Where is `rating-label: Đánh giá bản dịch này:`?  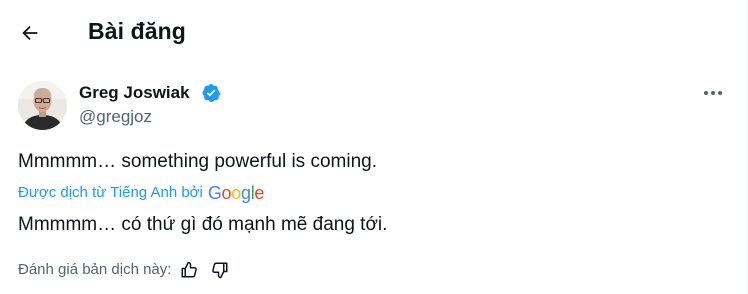 rating-label: Đánh giá bản dịch này: is located at coordinates (95, 269).